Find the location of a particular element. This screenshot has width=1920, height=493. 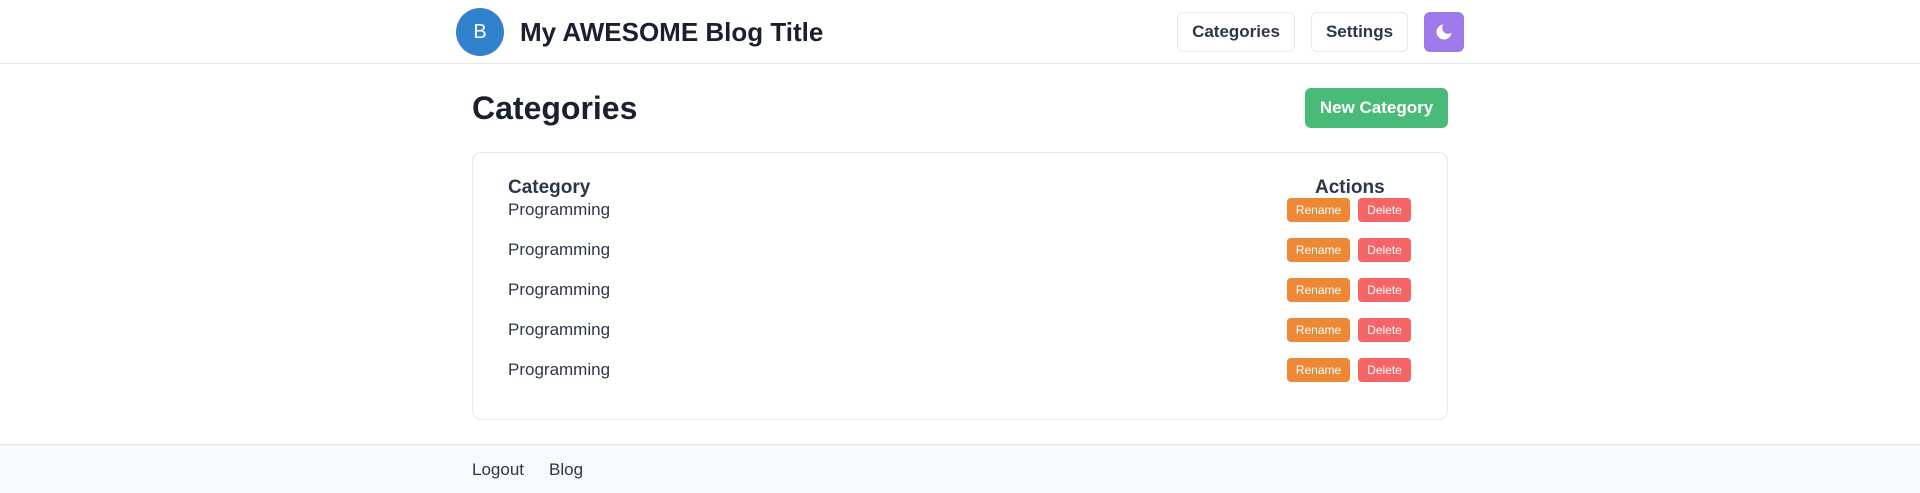

theme-toggle-button is located at coordinates (1444, 32).